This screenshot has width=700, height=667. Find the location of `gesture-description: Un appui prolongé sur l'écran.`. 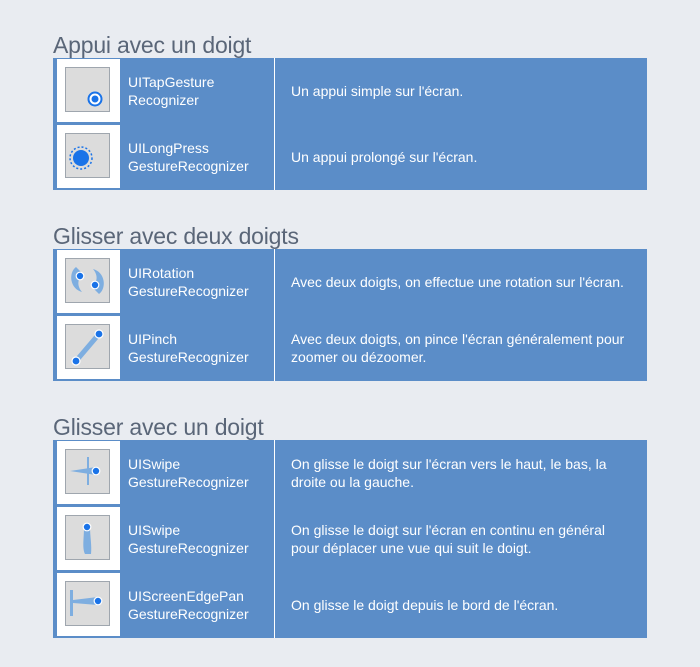

gesture-description: Un appui prolongé sur l'écran. is located at coordinates (384, 157).